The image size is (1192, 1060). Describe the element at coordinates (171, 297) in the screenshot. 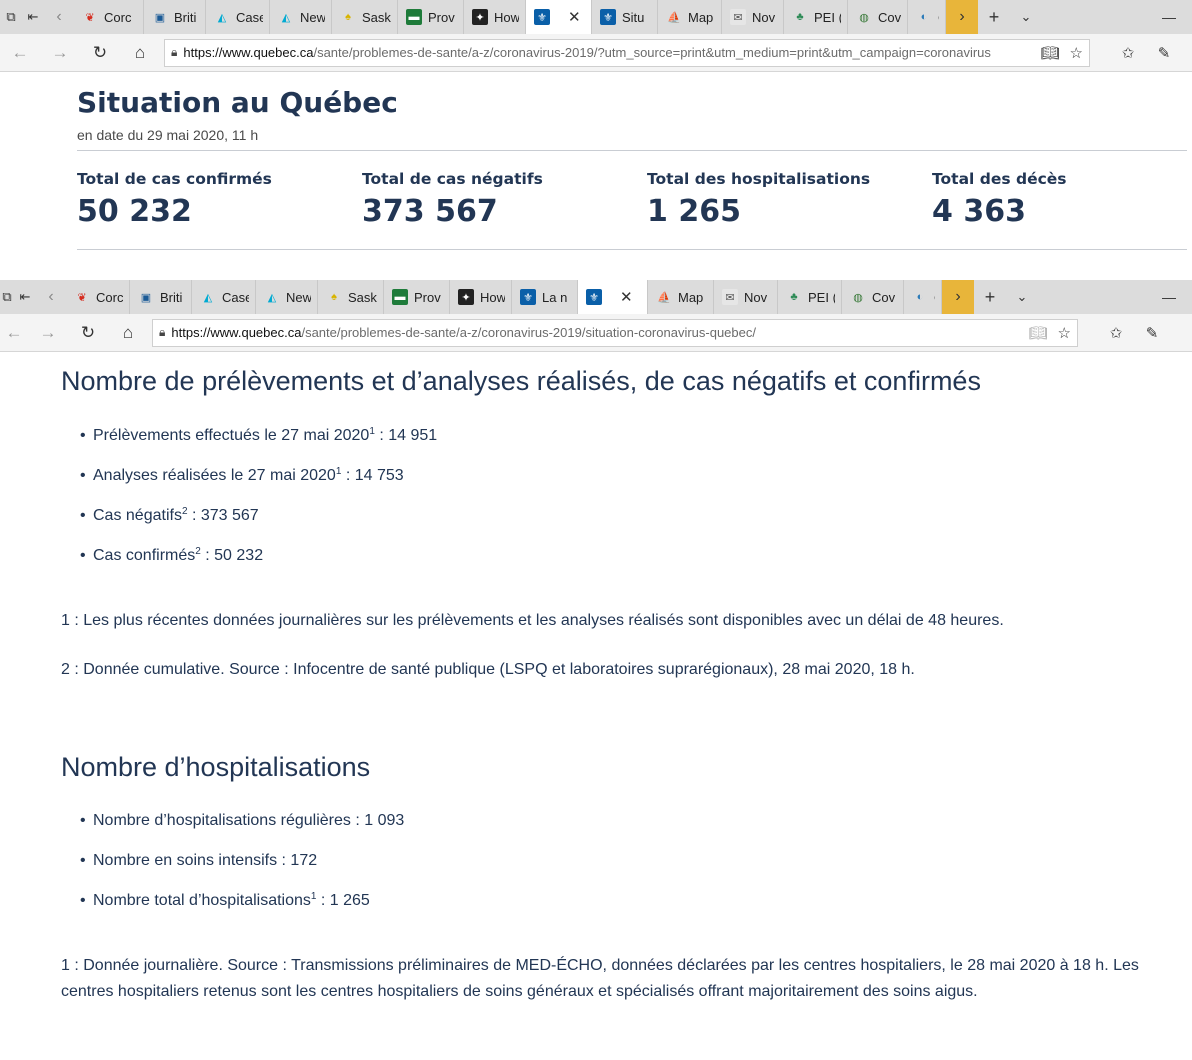

I see `tab-label: Briti` at that location.